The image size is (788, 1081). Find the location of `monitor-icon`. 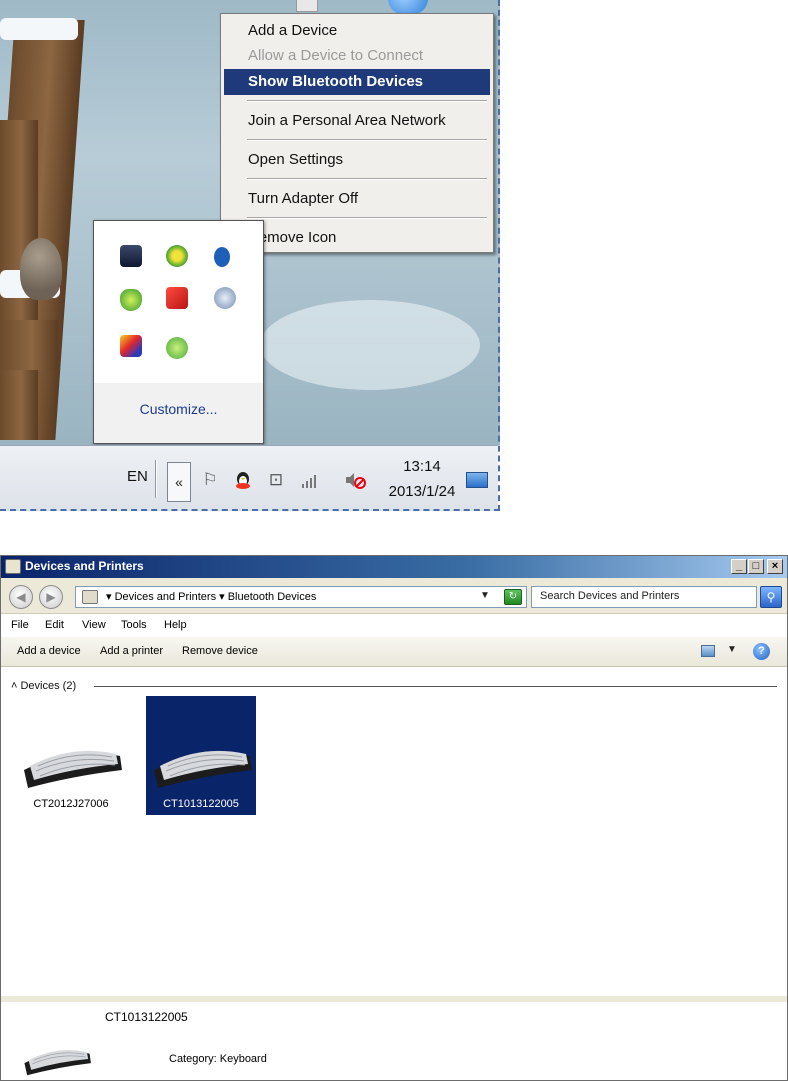

monitor-icon is located at coordinates (131, 256).